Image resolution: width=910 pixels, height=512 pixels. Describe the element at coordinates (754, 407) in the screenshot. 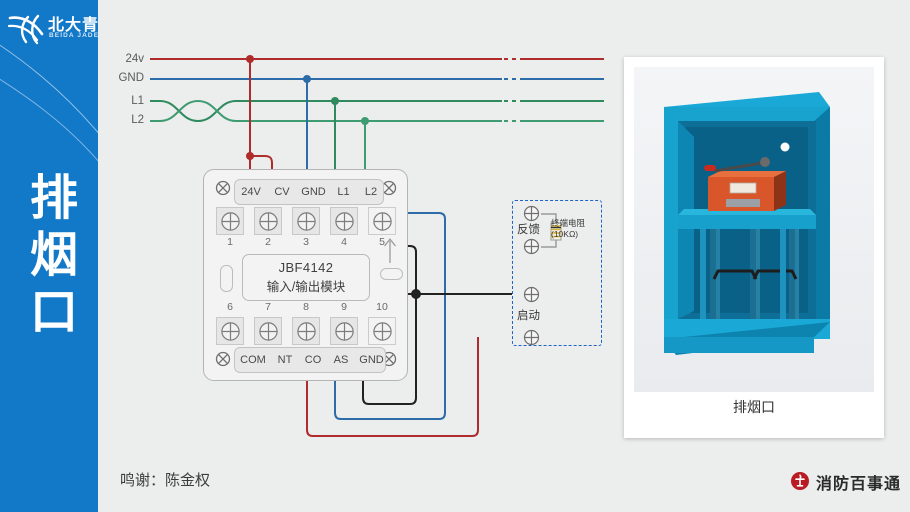

I see `photo-caption: 排烟口` at that location.